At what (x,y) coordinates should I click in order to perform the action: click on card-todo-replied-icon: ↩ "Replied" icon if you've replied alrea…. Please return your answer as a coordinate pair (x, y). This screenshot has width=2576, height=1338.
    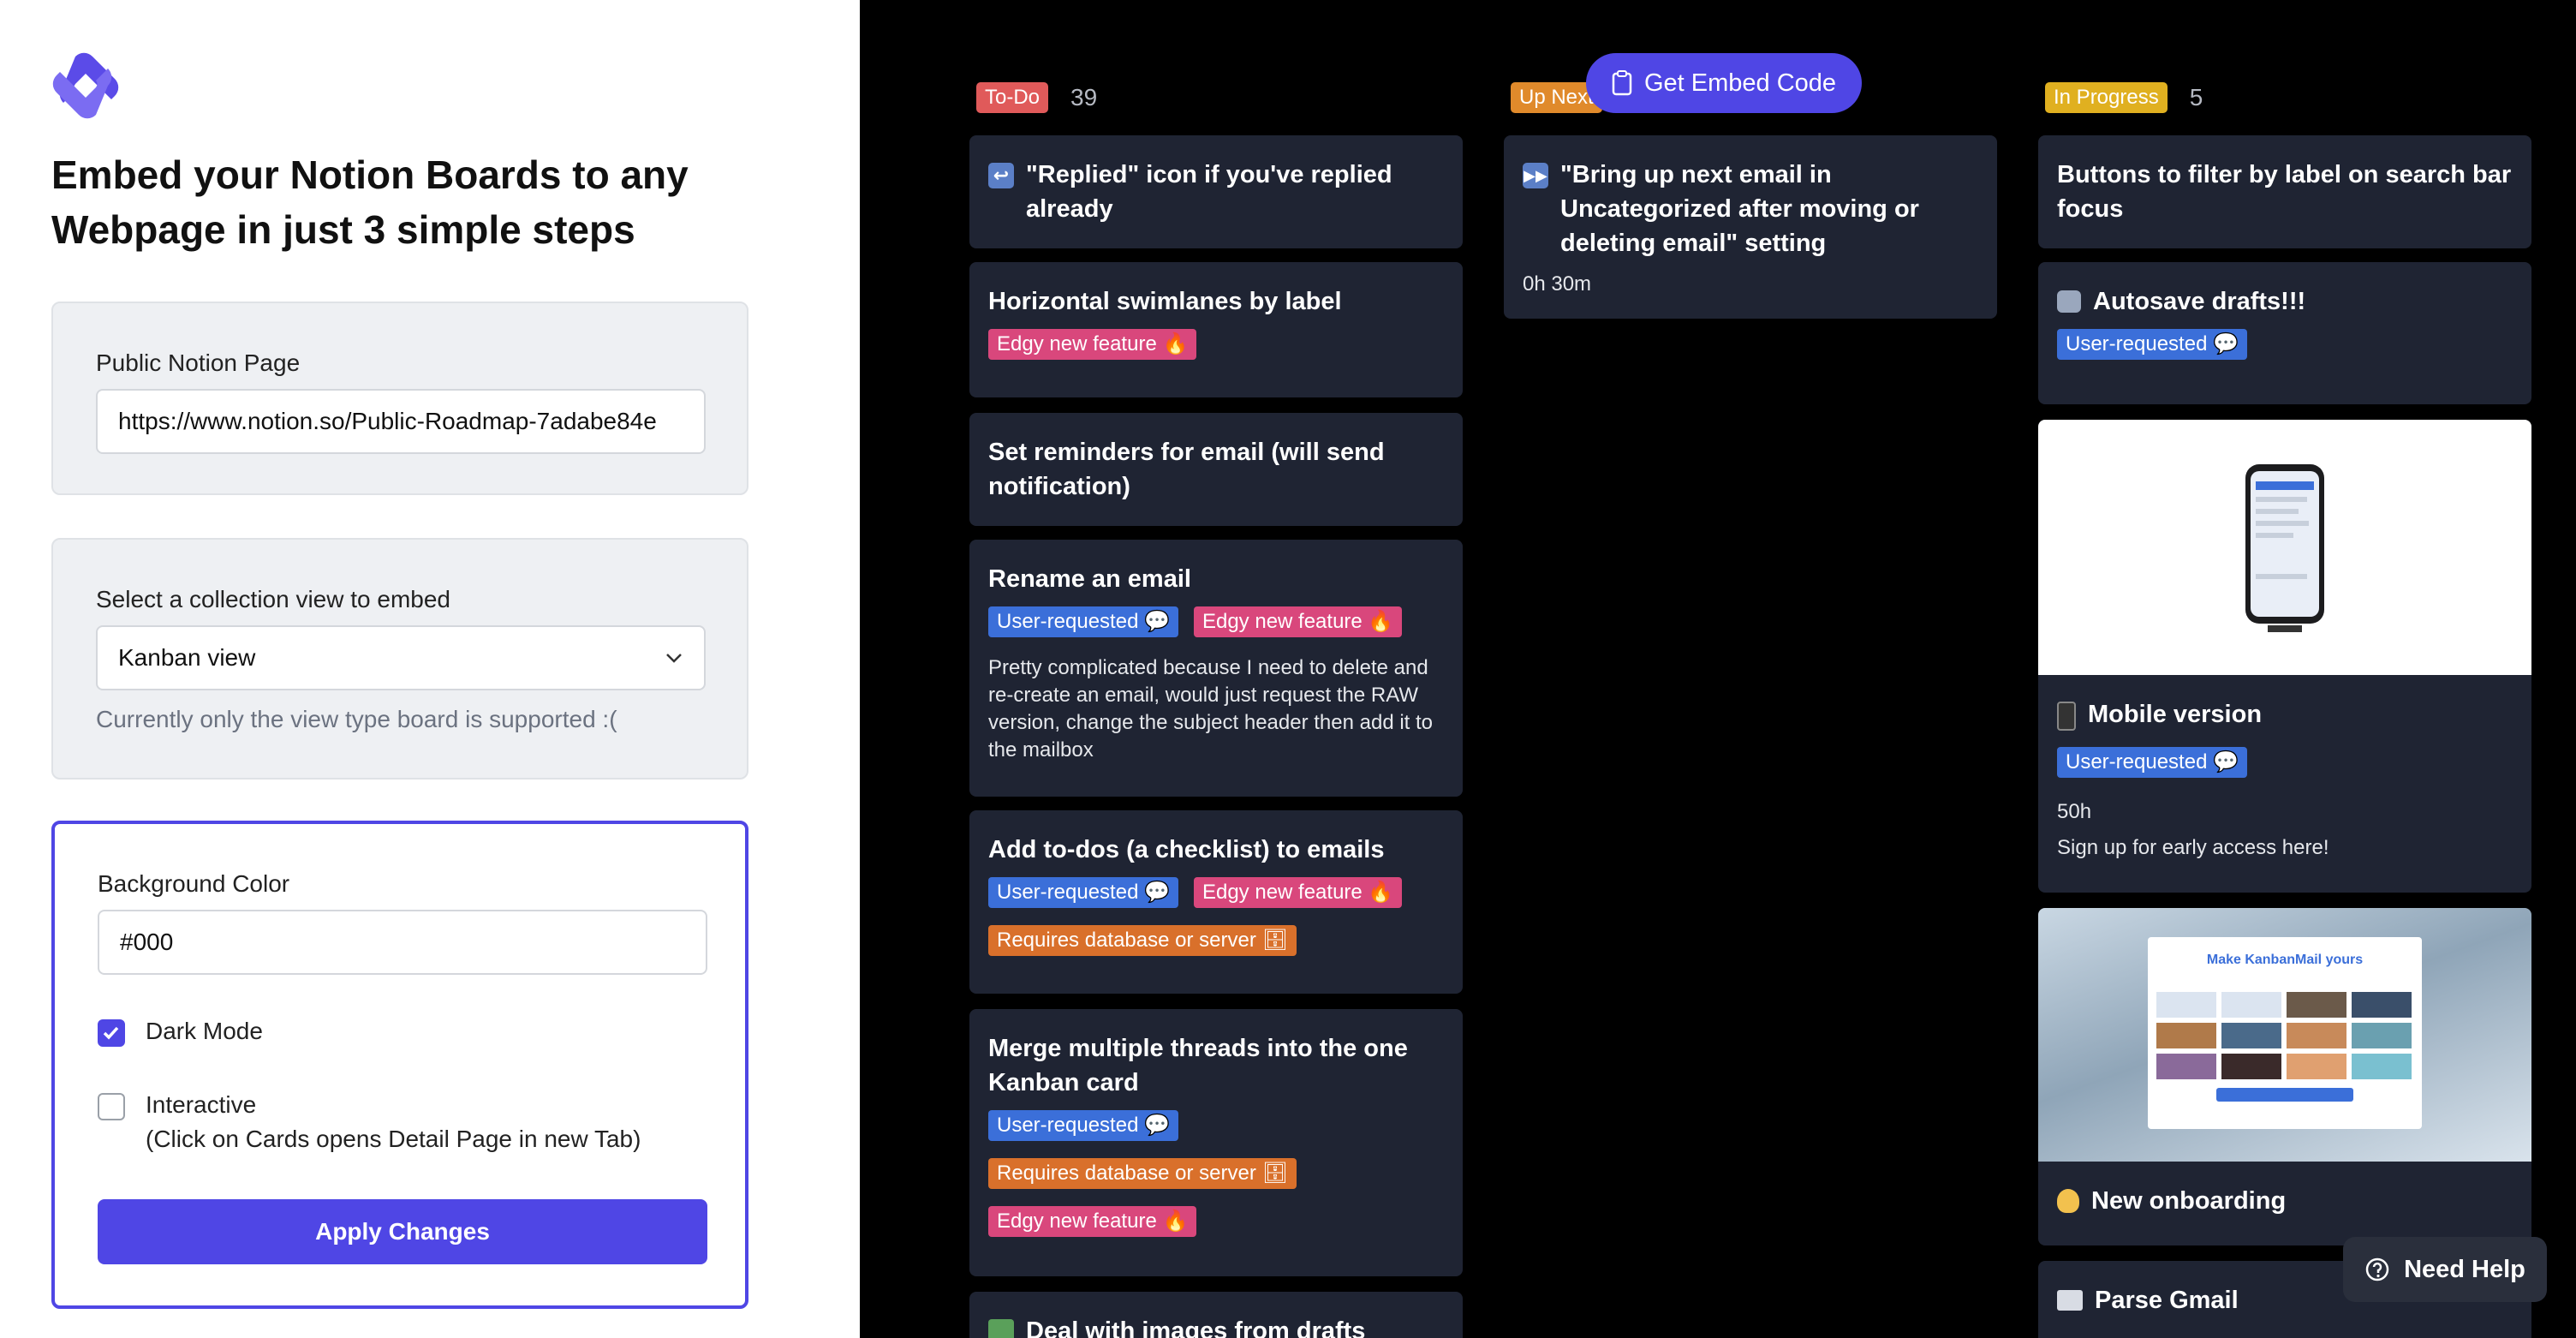
    Looking at the image, I should click on (1216, 191).